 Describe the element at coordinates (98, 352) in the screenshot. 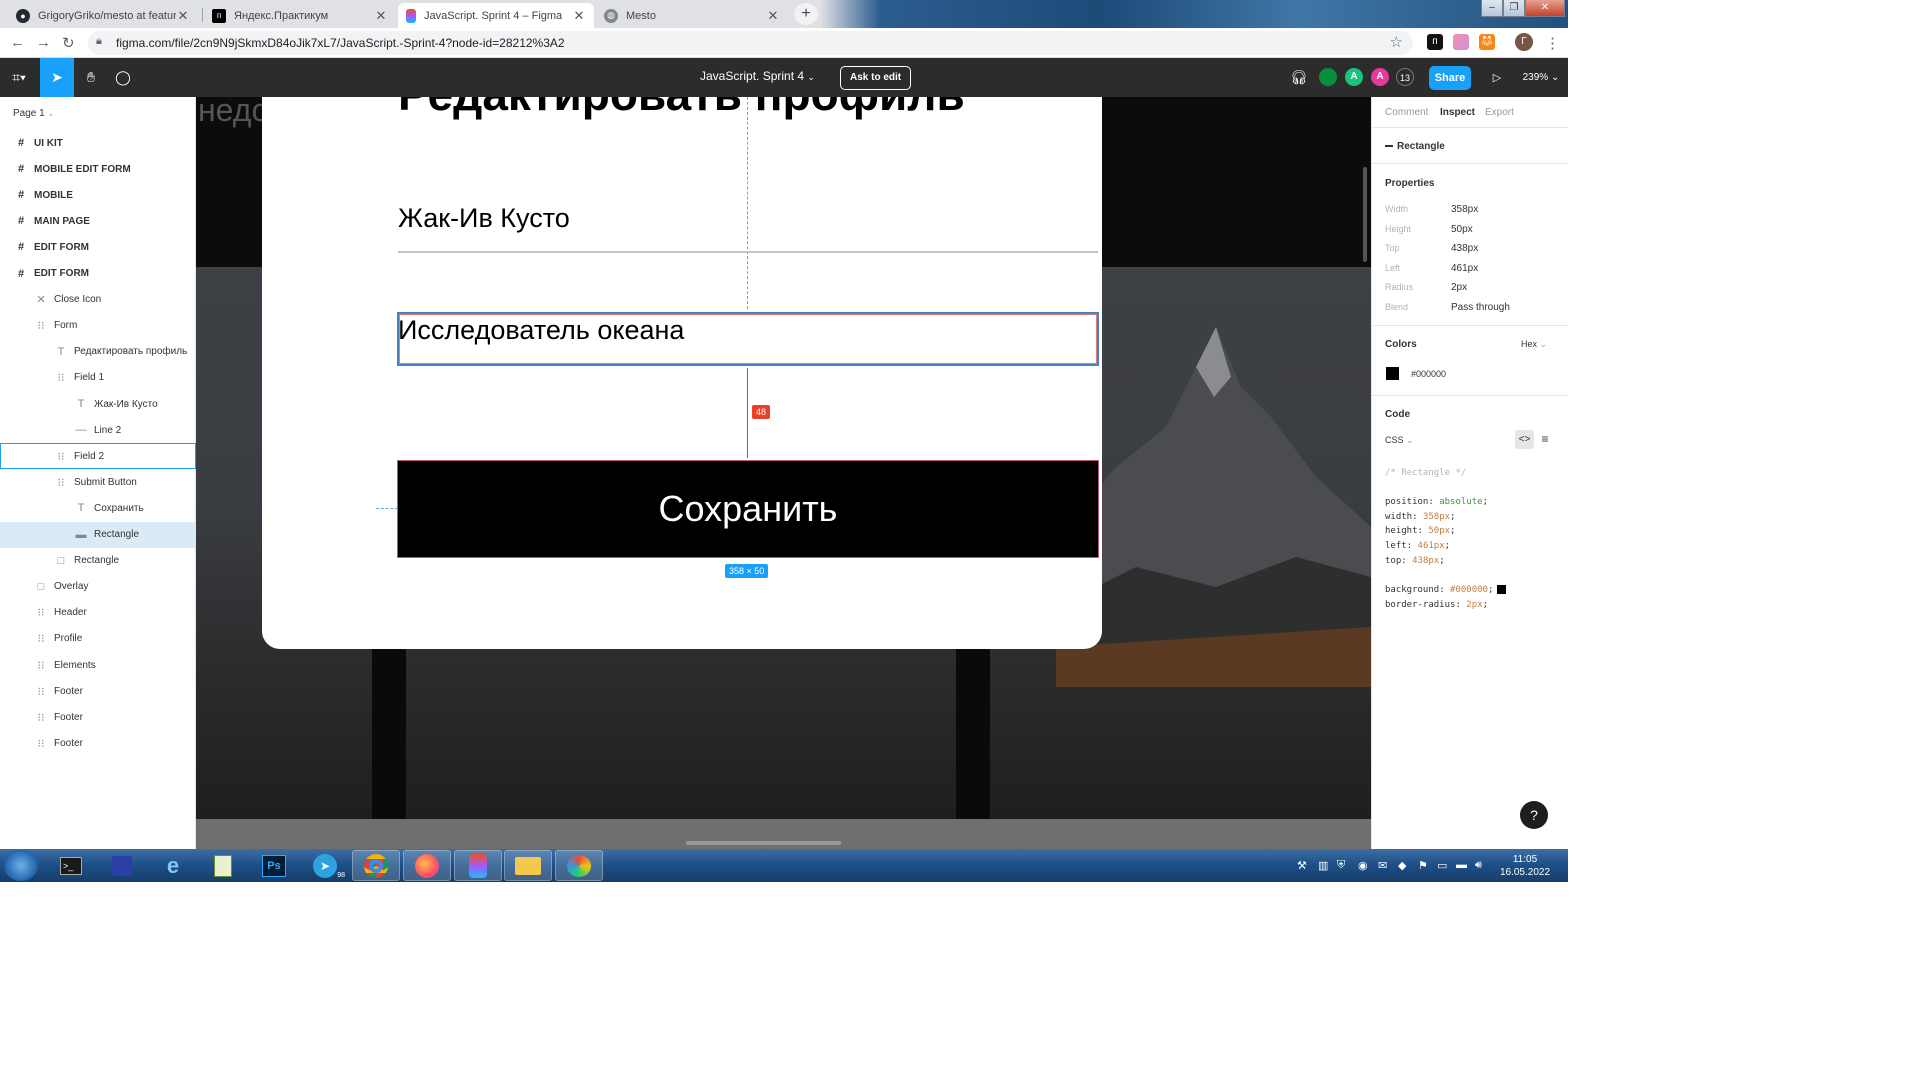

I see `layer-row: T Редактировать профиль` at that location.